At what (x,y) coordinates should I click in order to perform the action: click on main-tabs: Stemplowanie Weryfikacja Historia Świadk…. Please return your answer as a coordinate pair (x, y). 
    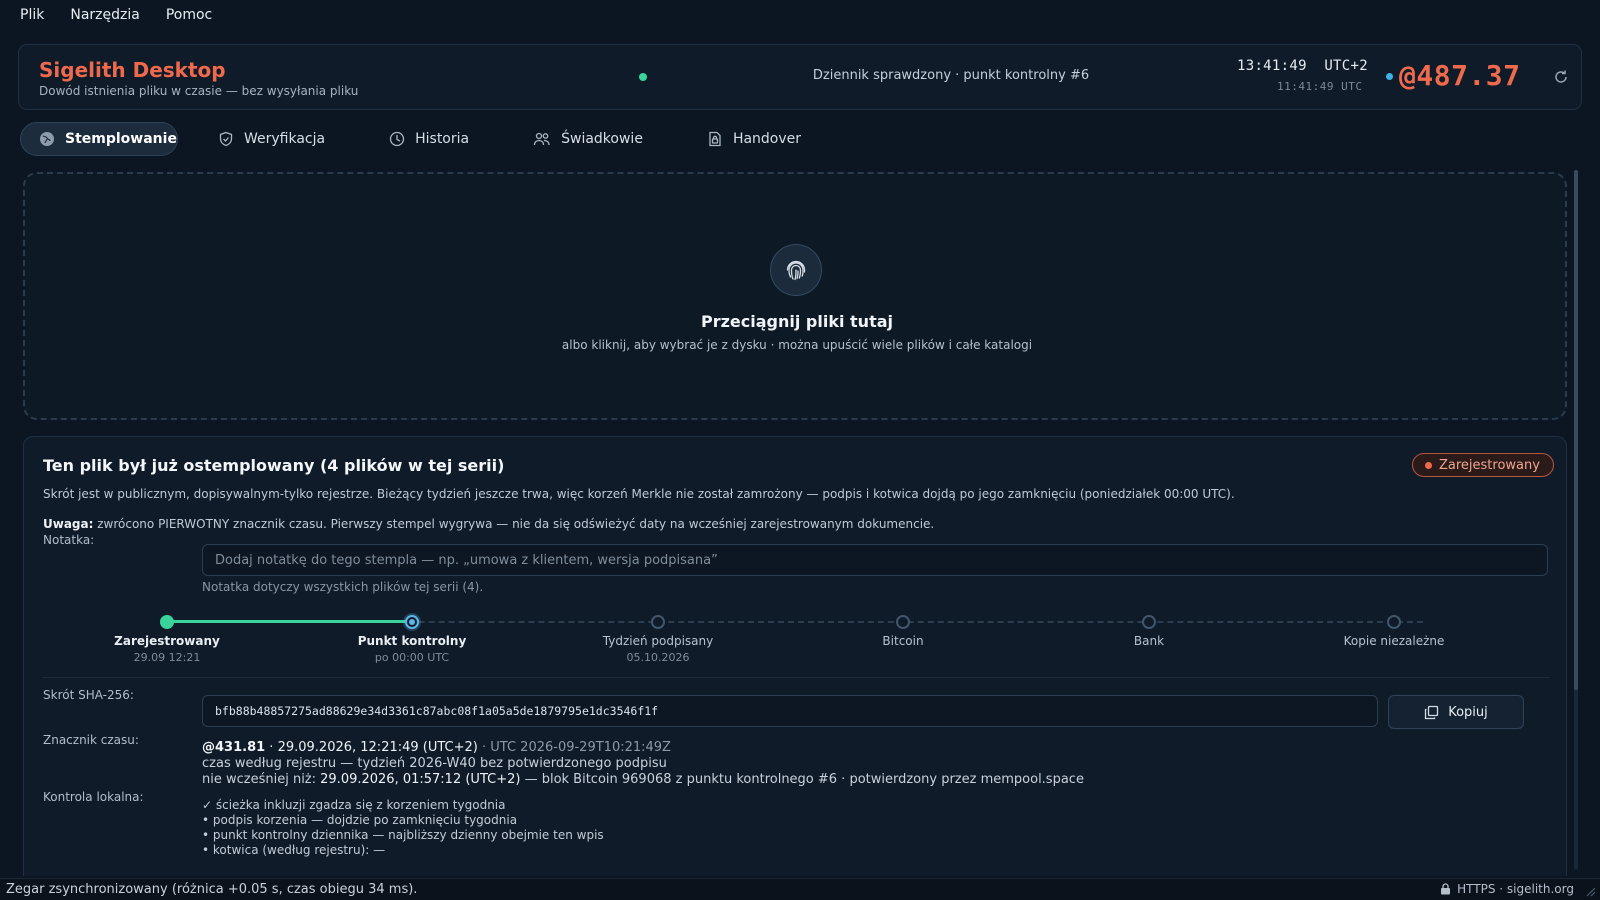
    Looking at the image, I should click on (433, 139).